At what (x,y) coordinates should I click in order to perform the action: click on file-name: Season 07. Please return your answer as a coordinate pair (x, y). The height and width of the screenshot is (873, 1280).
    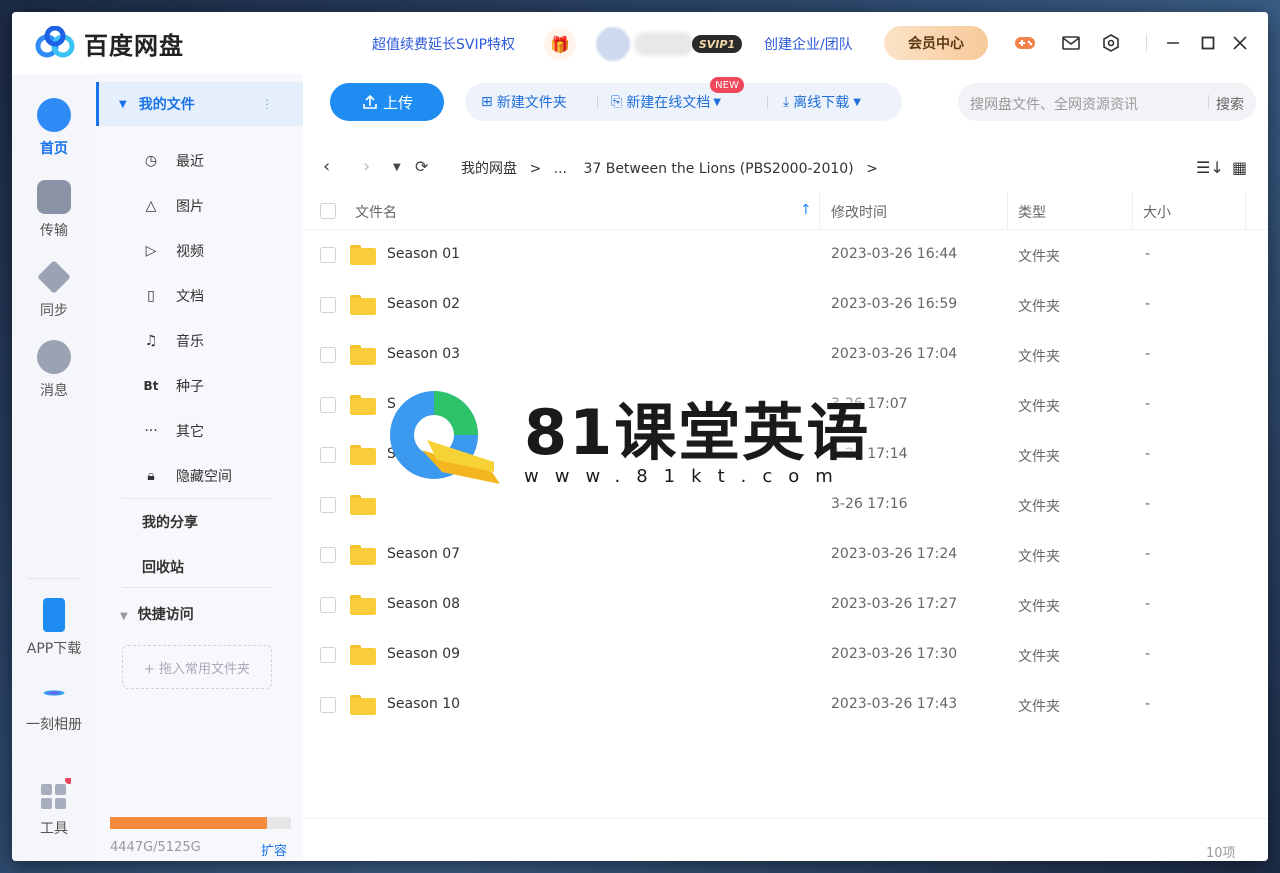
    Looking at the image, I should click on (423, 554).